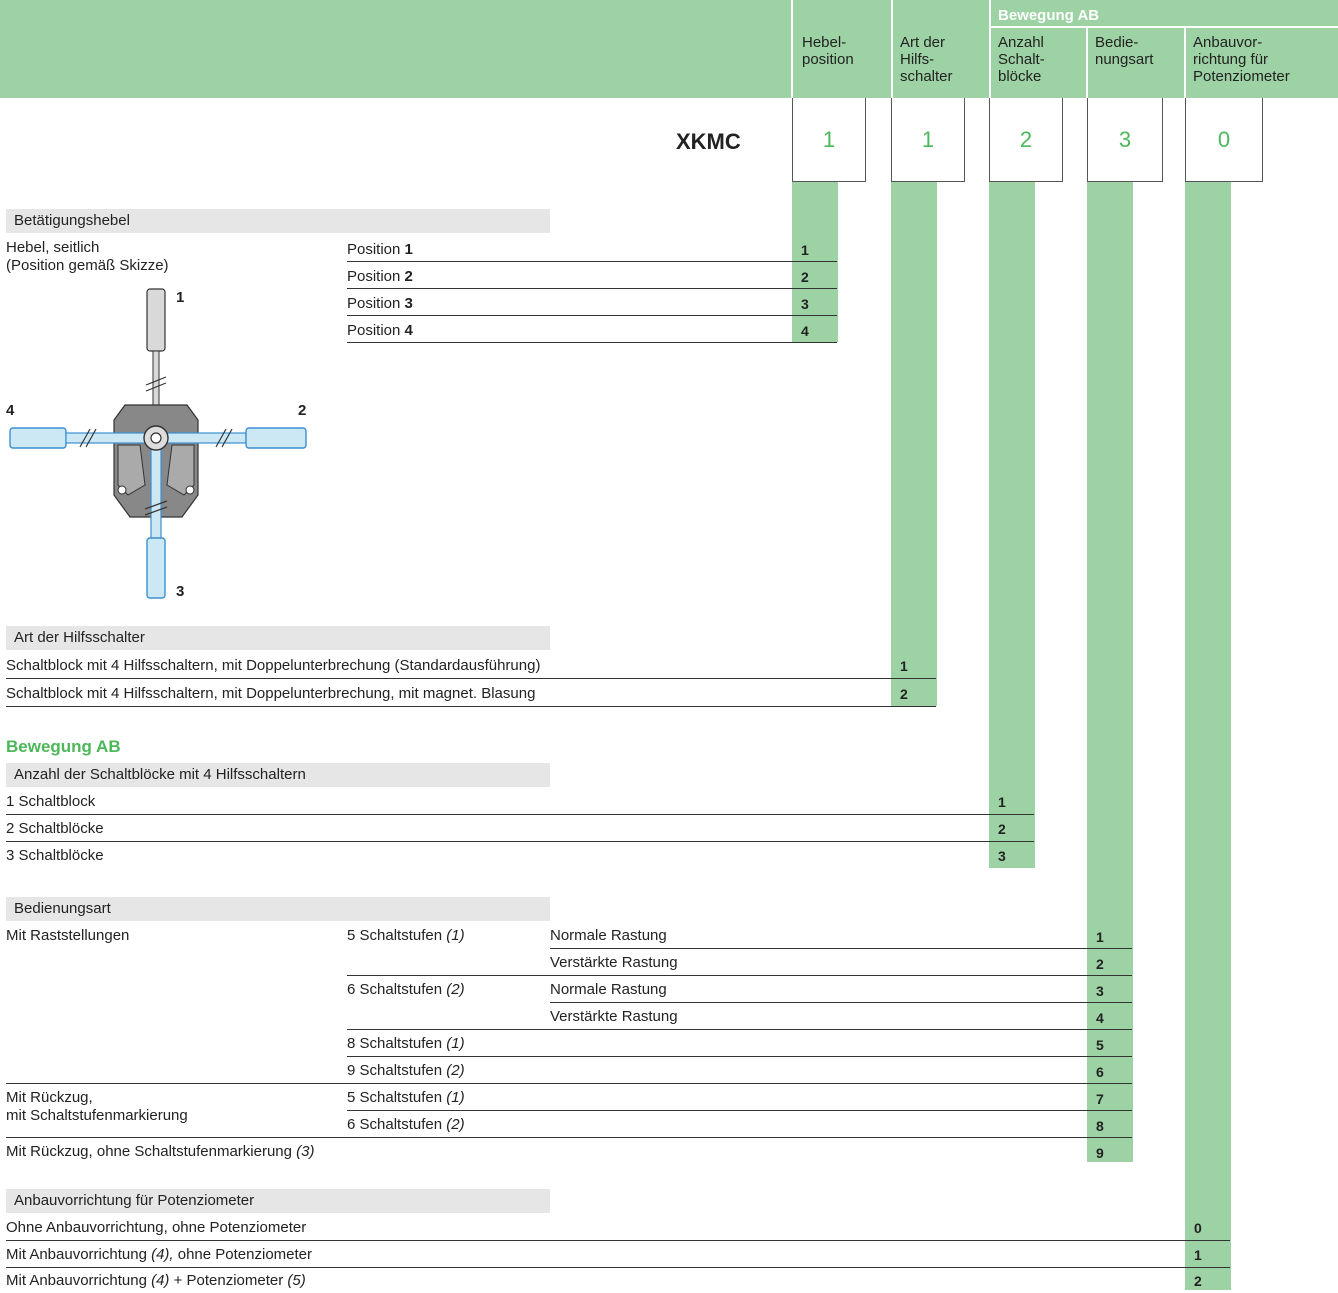 Image resolution: width=1338 pixels, height=1293 pixels. I want to click on operation-code: 5, so click(1100, 1045).